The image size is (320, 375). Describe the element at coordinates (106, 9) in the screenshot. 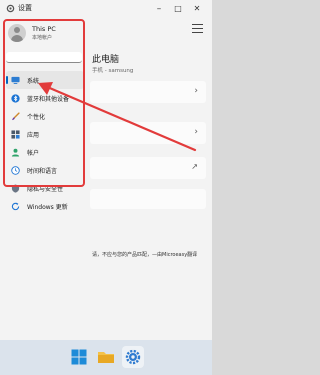

I see `title-bar: 设置 – □ ✕` at that location.